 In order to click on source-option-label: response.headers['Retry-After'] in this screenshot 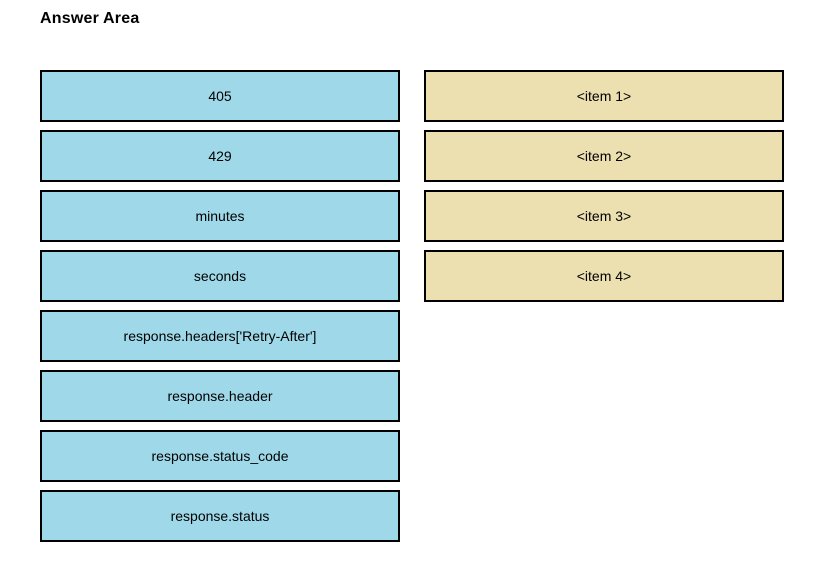, I will do `click(220, 335)`.